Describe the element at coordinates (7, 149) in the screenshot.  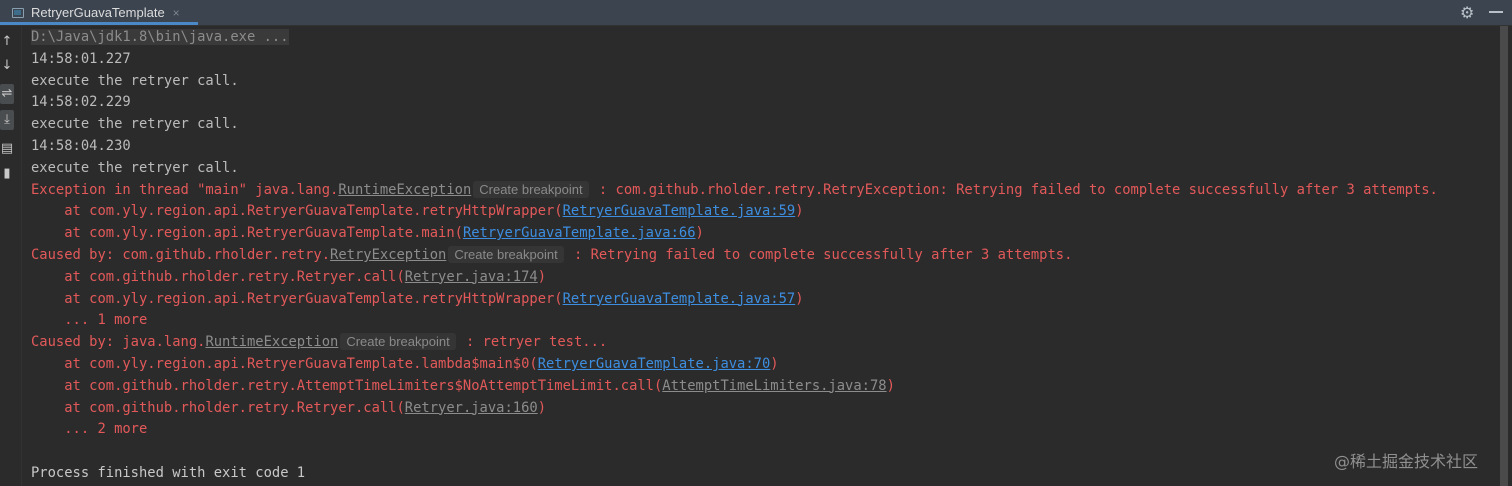
I see `print-icon: ▤` at that location.